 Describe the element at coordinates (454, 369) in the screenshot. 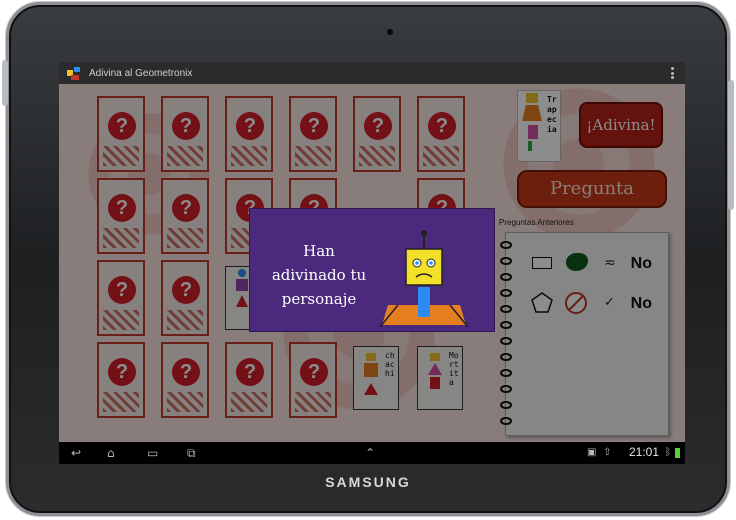

I see `character-name: Mortita` at that location.